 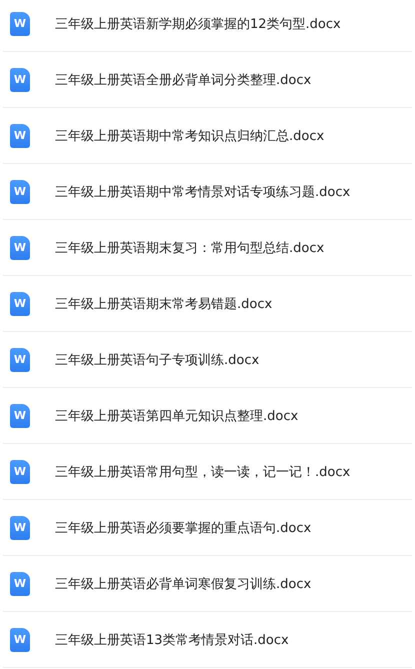 What do you see at coordinates (183, 583) in the screenshot?
I see `file-name: 三年级上册英语必背单词寒假复习训练.docx` at bounding box center [183, 583].